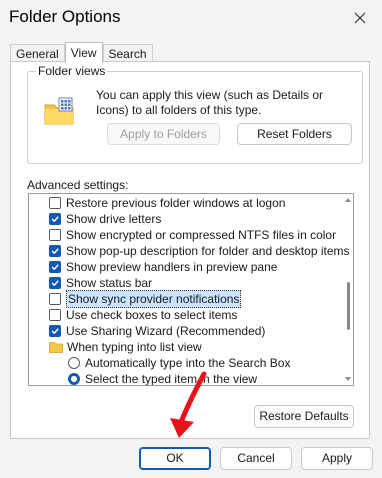 Image resolution: width=382 pixels, height=478 pixels. Describe the element at coordinates (172, 267) in the screenshot. I see `list-item-label: Show preview handlers in preview pane` at that location.